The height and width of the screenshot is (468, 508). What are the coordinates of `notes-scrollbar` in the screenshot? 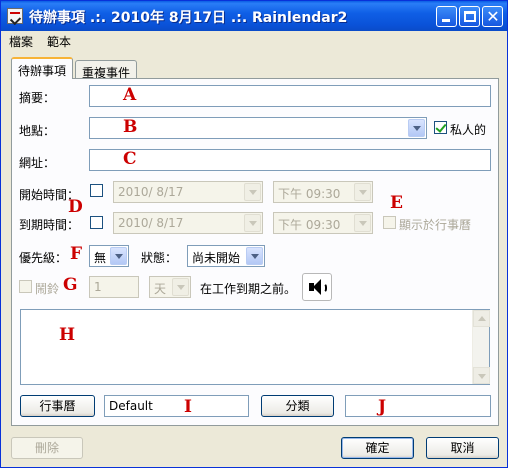 It's located at (481, 347).